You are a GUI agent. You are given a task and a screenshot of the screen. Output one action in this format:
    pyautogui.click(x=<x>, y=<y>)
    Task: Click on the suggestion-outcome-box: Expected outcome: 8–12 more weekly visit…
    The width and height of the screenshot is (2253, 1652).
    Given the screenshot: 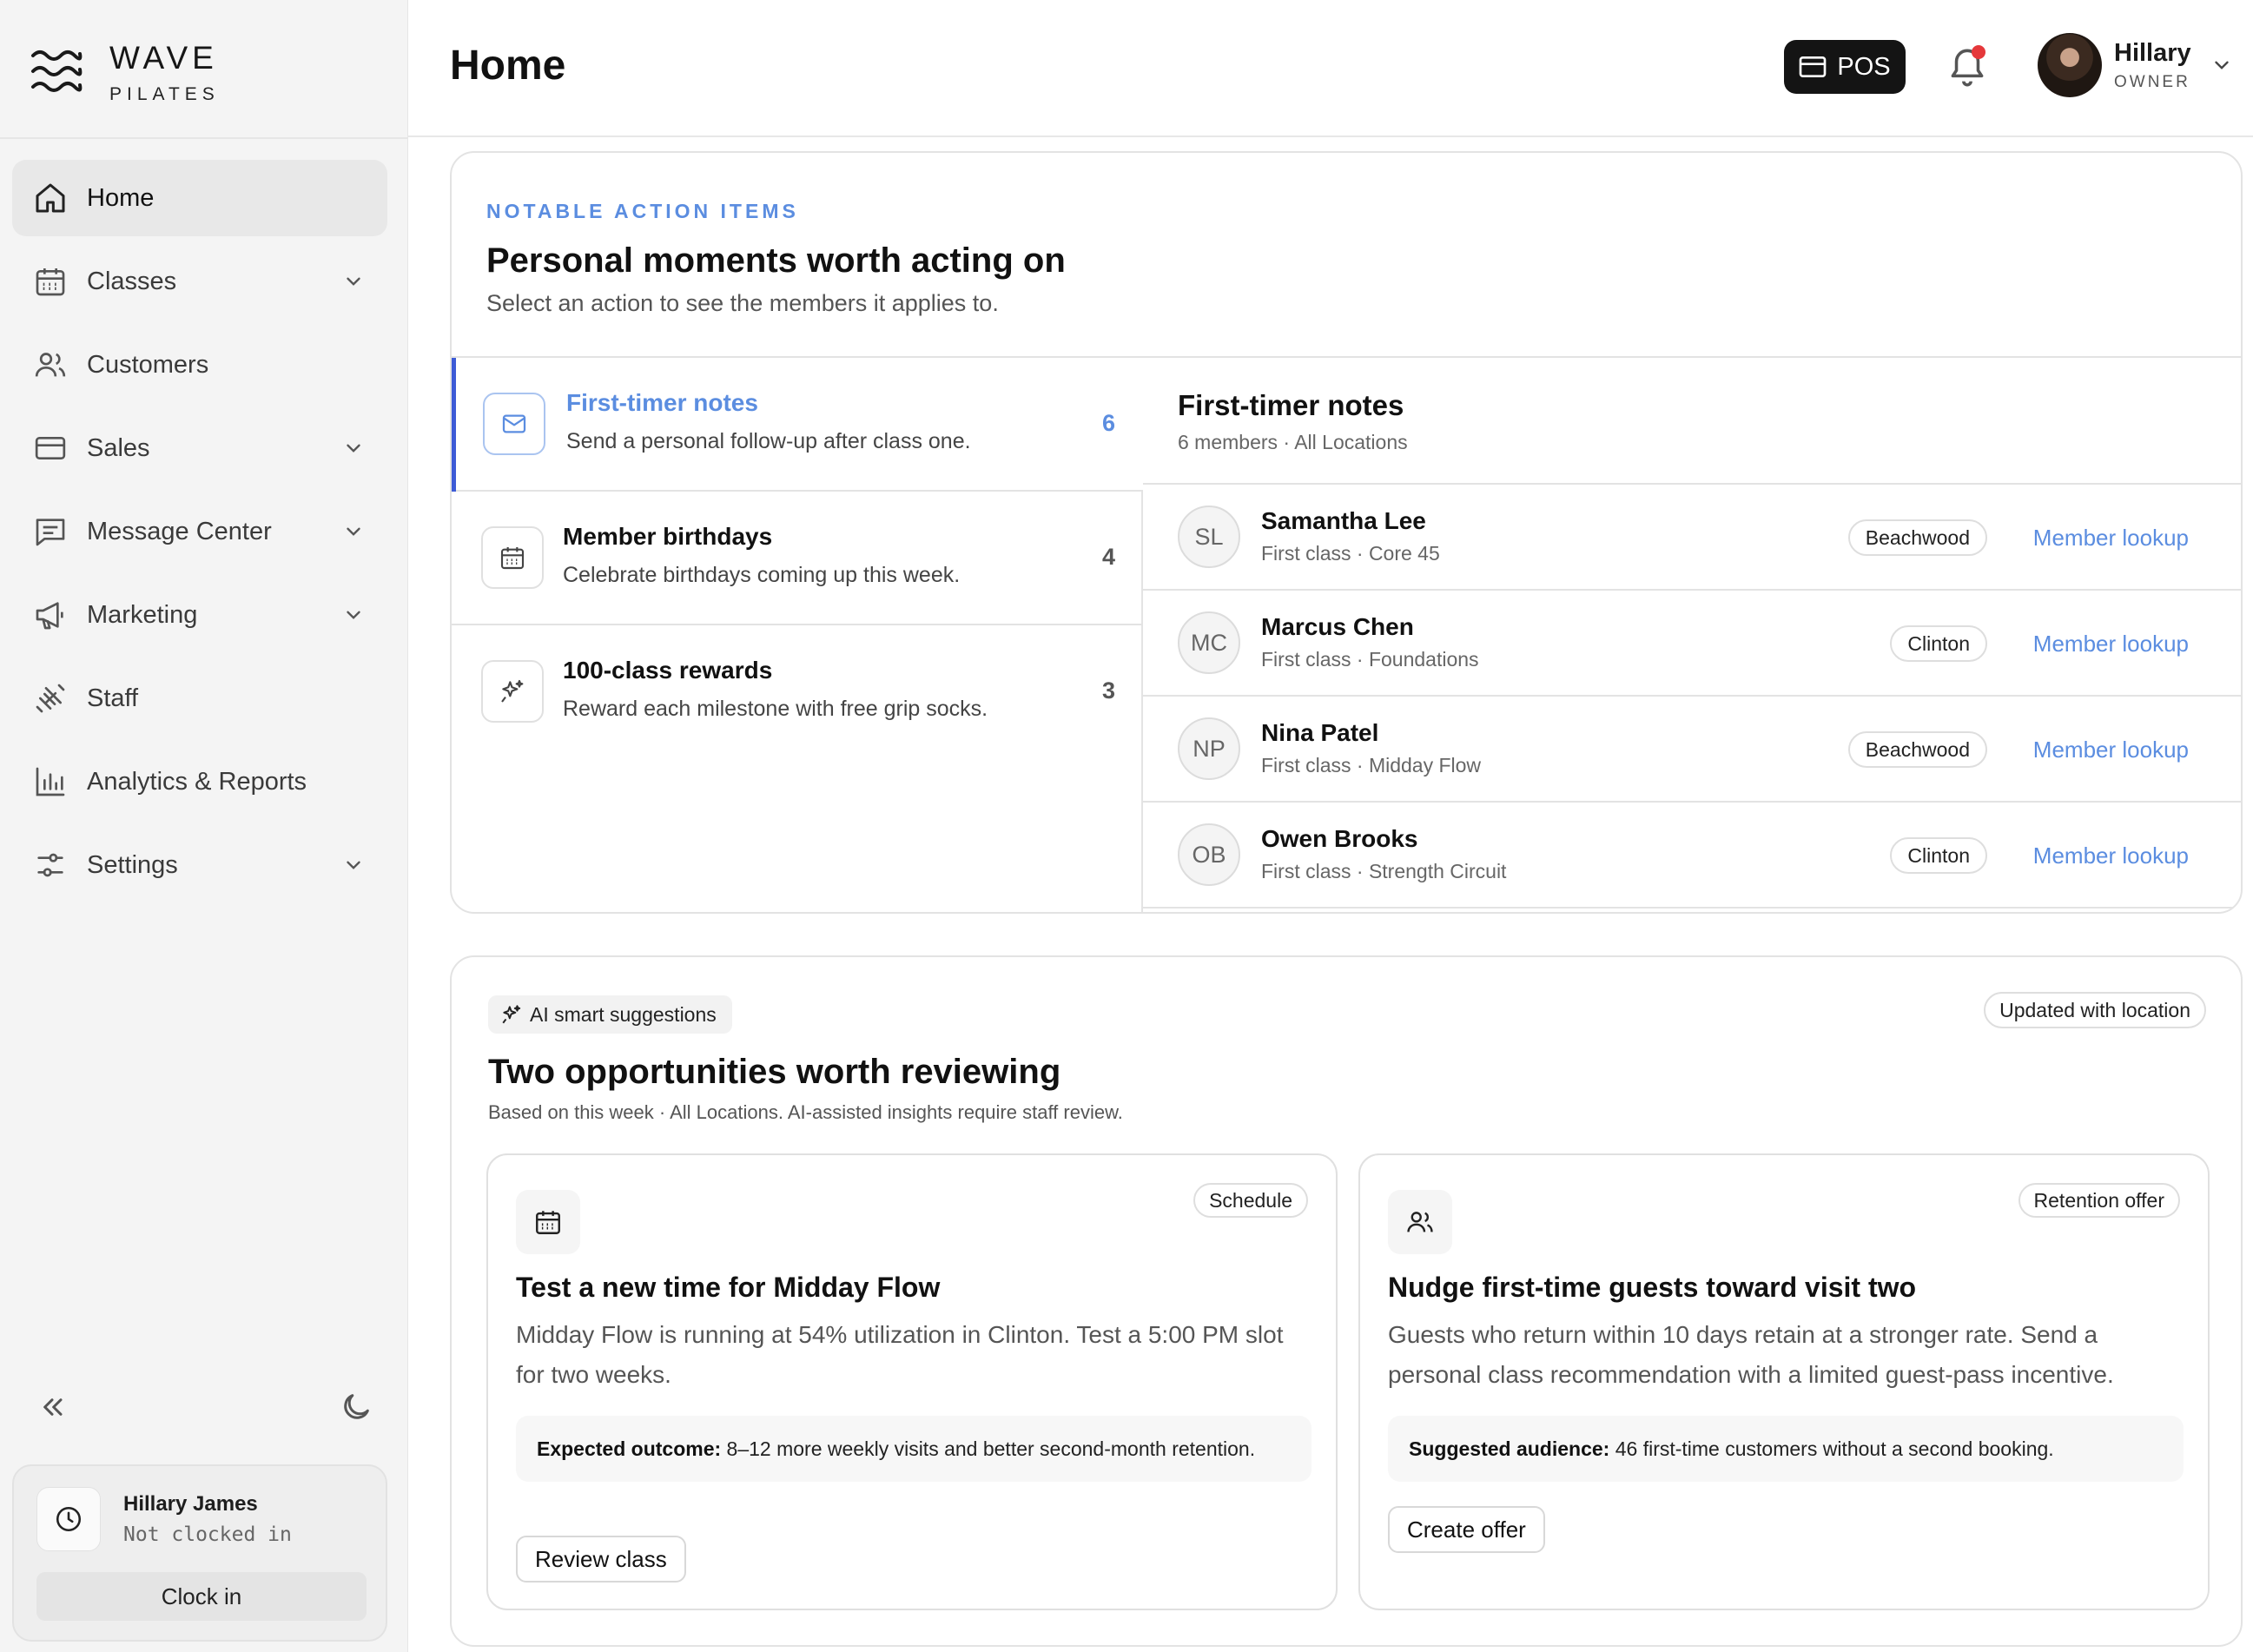 What is the action you would take?
    pyautogui.click(x=913, y=1449)
    